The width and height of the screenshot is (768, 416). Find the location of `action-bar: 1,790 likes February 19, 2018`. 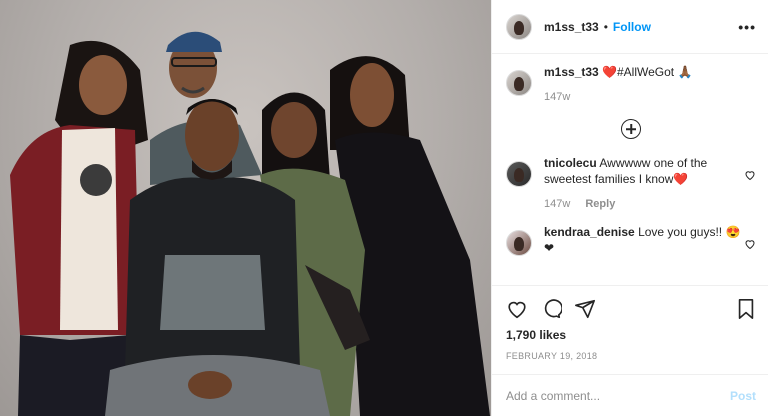

action-bar: 1,790 likes February 19, 2018 is located at coordinates (630, 323).